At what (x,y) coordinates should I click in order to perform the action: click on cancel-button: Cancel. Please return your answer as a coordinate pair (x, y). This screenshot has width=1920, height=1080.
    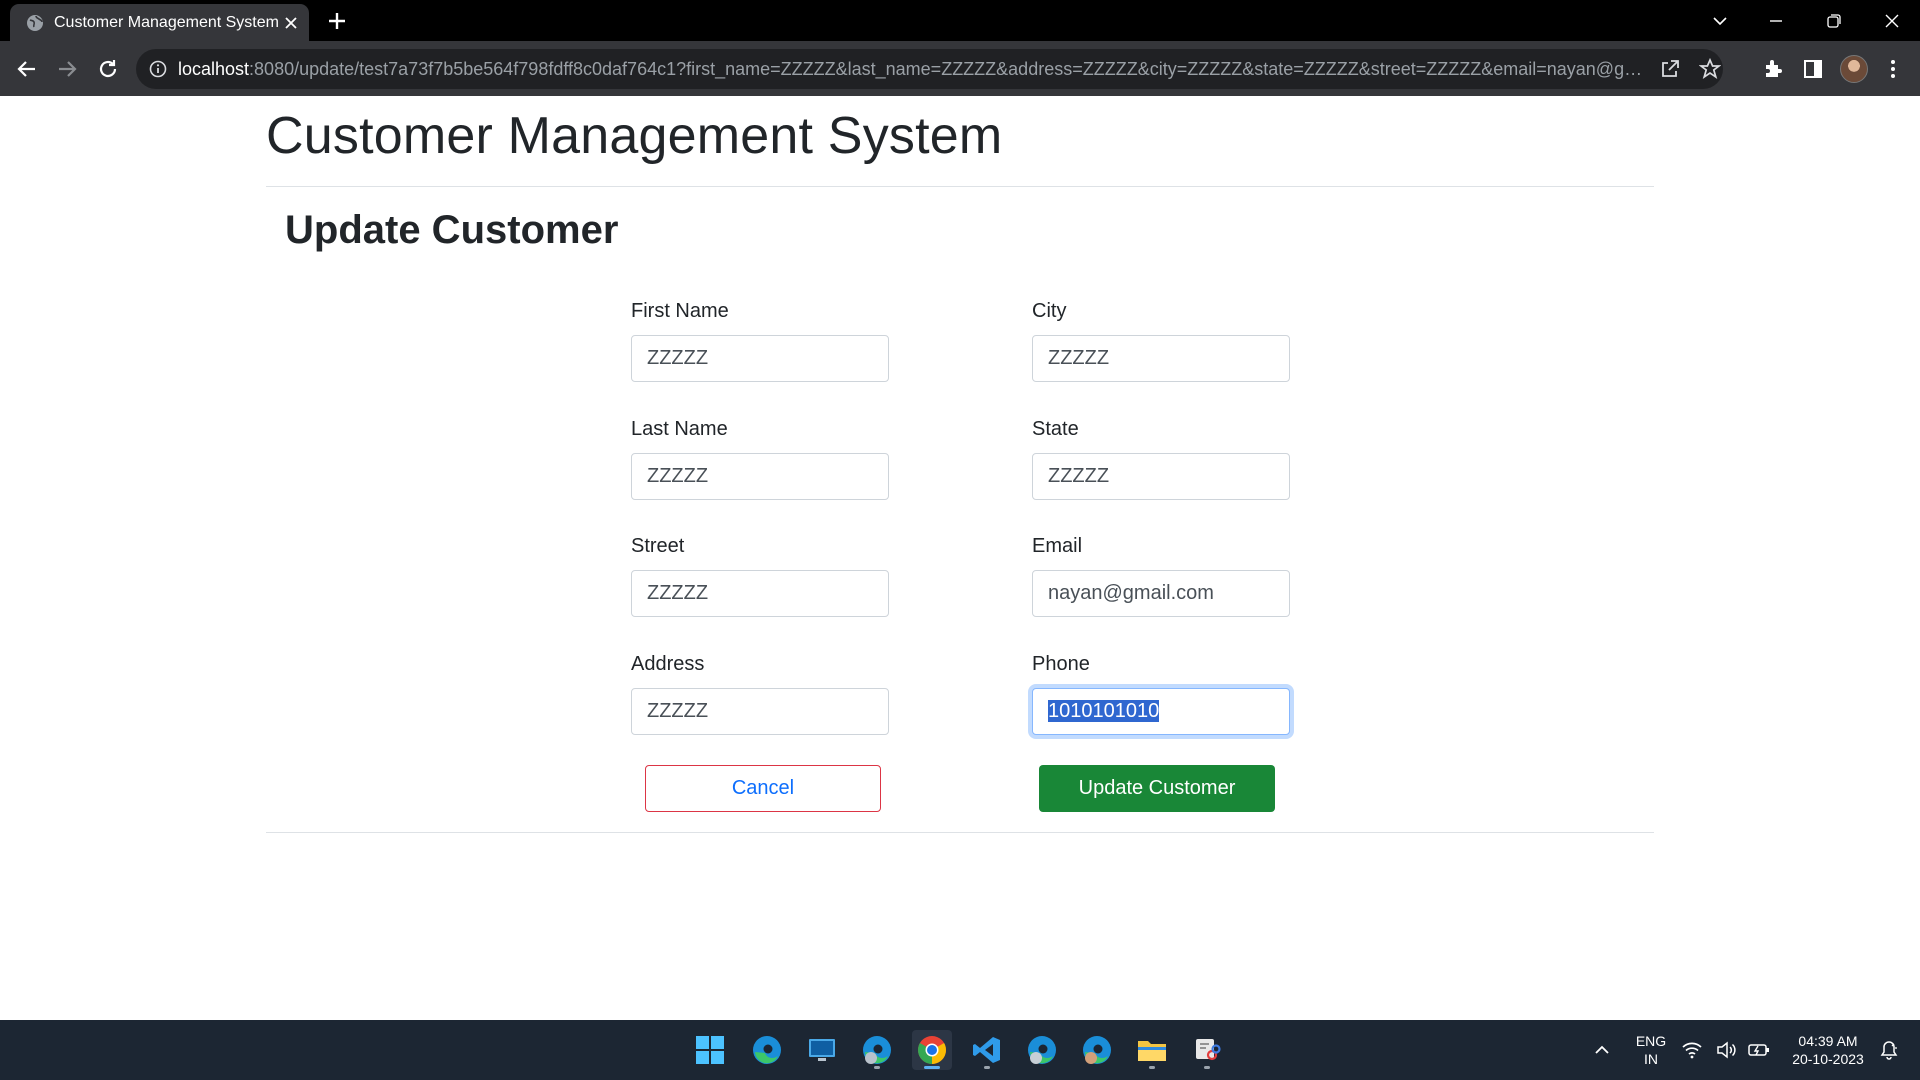
    Looking at the image, I should click on (763, 788).